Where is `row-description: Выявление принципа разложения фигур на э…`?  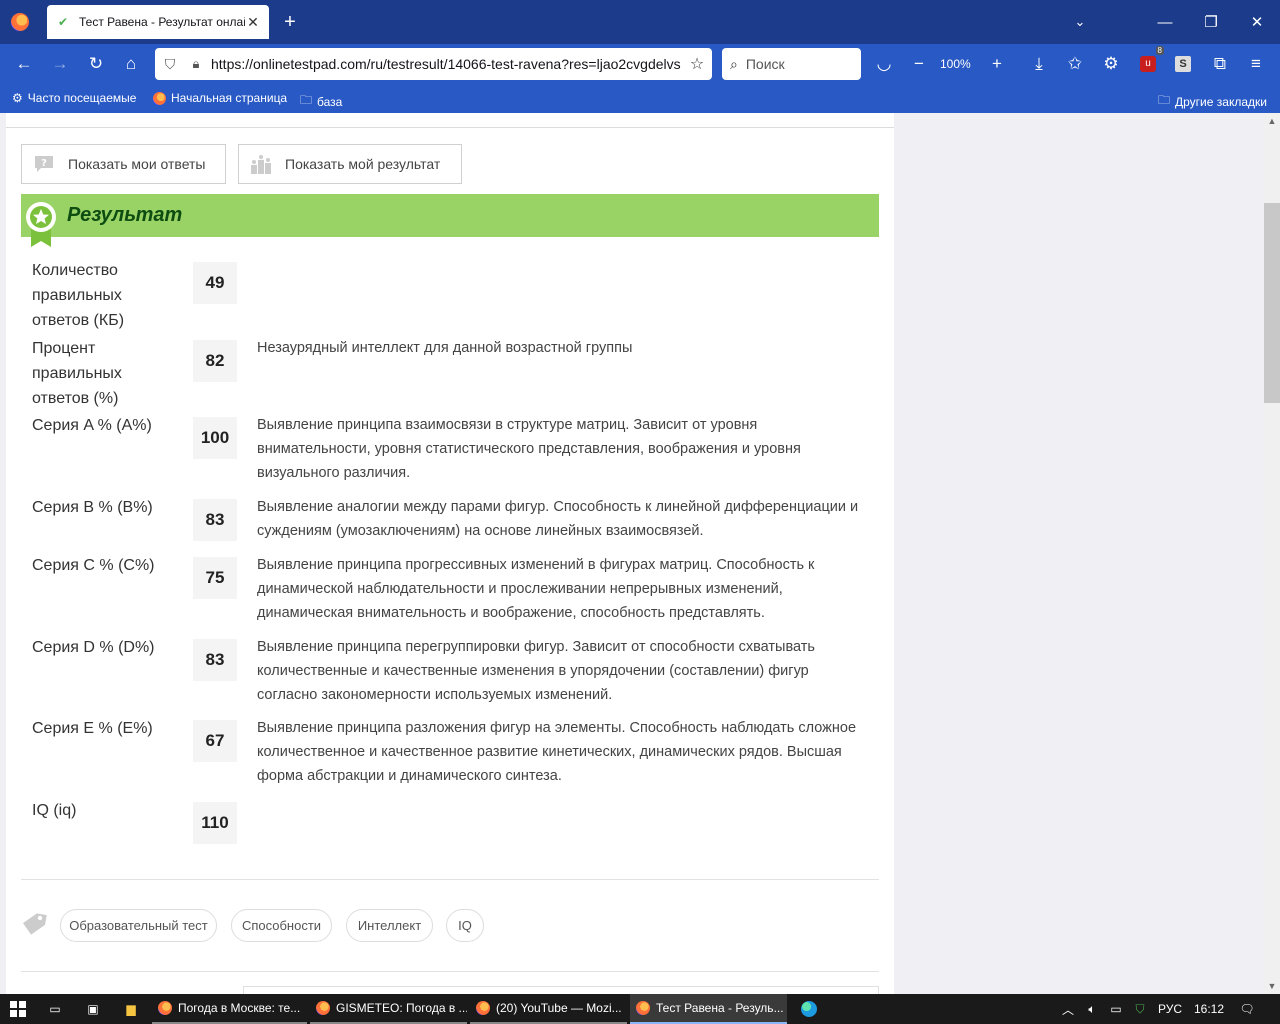
row-description: Выявление принципа разложения фигур на э… is located at coordinates (557, 752).